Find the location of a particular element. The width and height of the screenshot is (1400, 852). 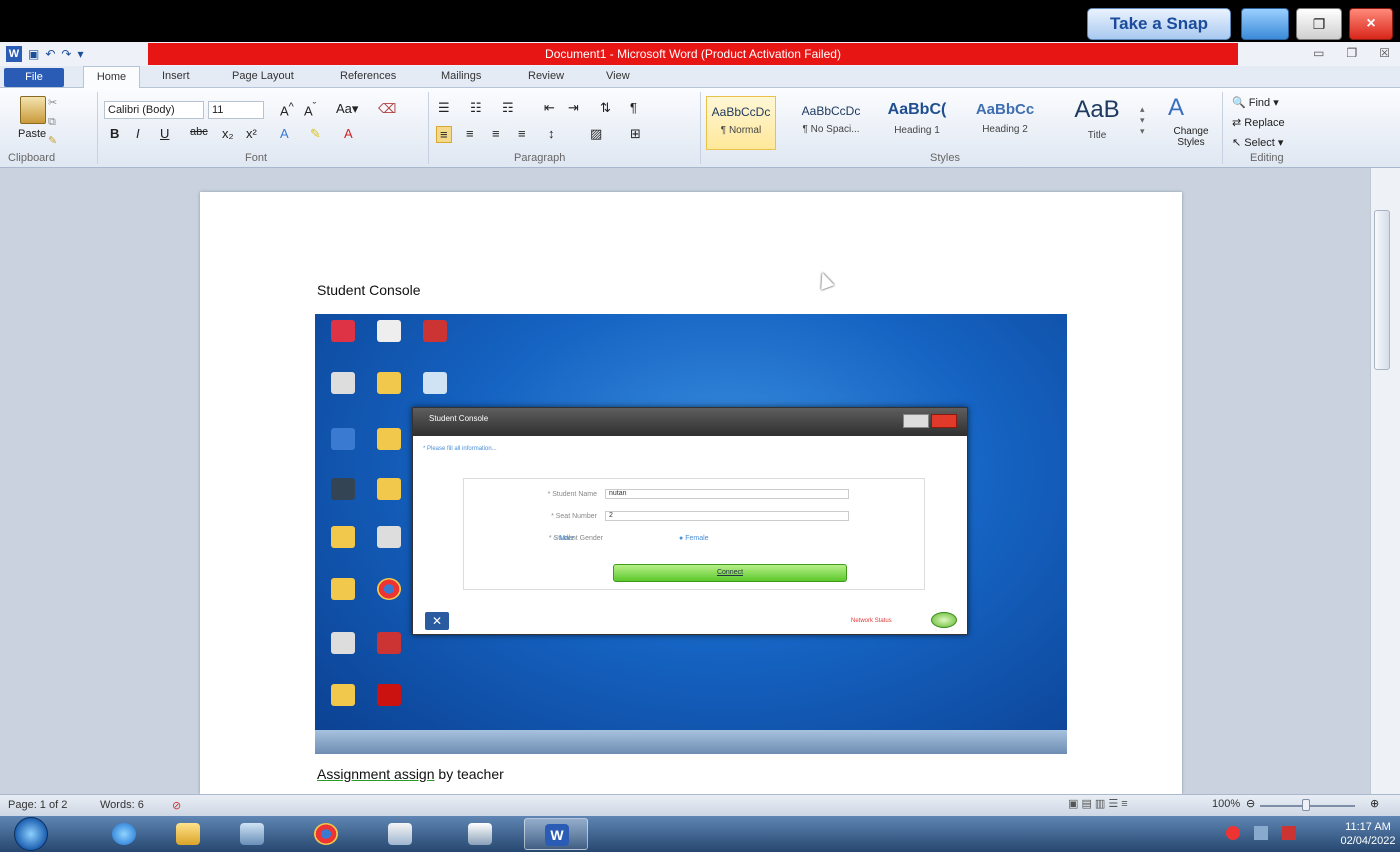

tab-home: Home is located at coordinates (111, 77).